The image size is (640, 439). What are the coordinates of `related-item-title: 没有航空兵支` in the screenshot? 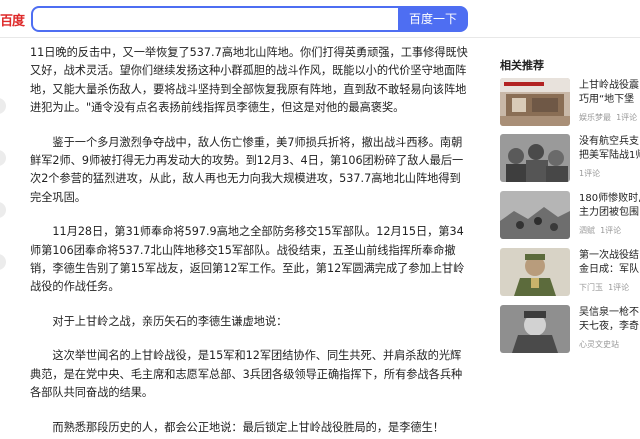 It's located at (609, 141).